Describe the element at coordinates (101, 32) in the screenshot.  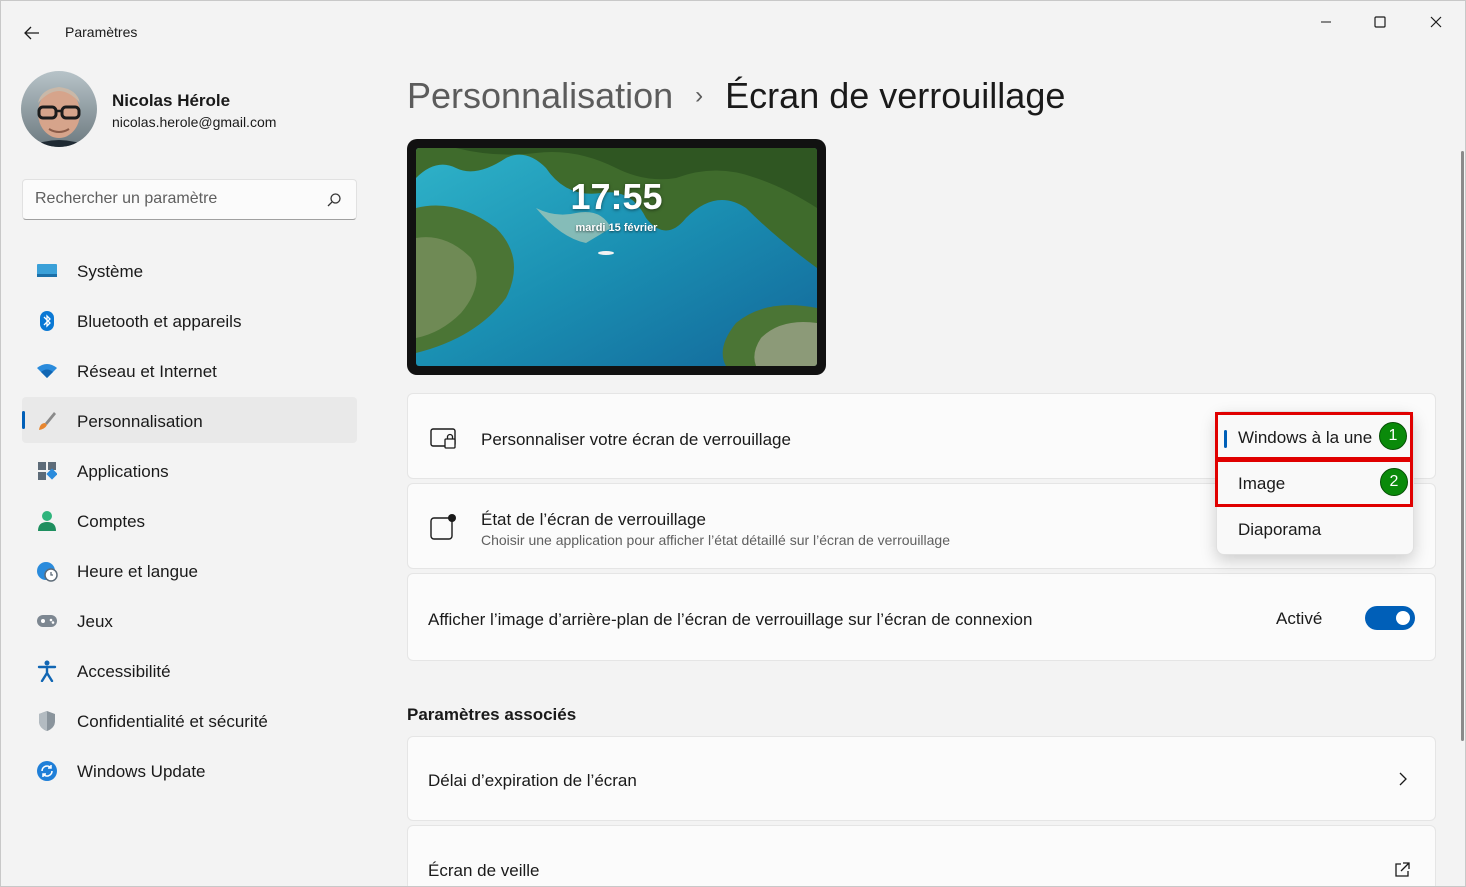
I see `app-title: Paramètres` at that location.